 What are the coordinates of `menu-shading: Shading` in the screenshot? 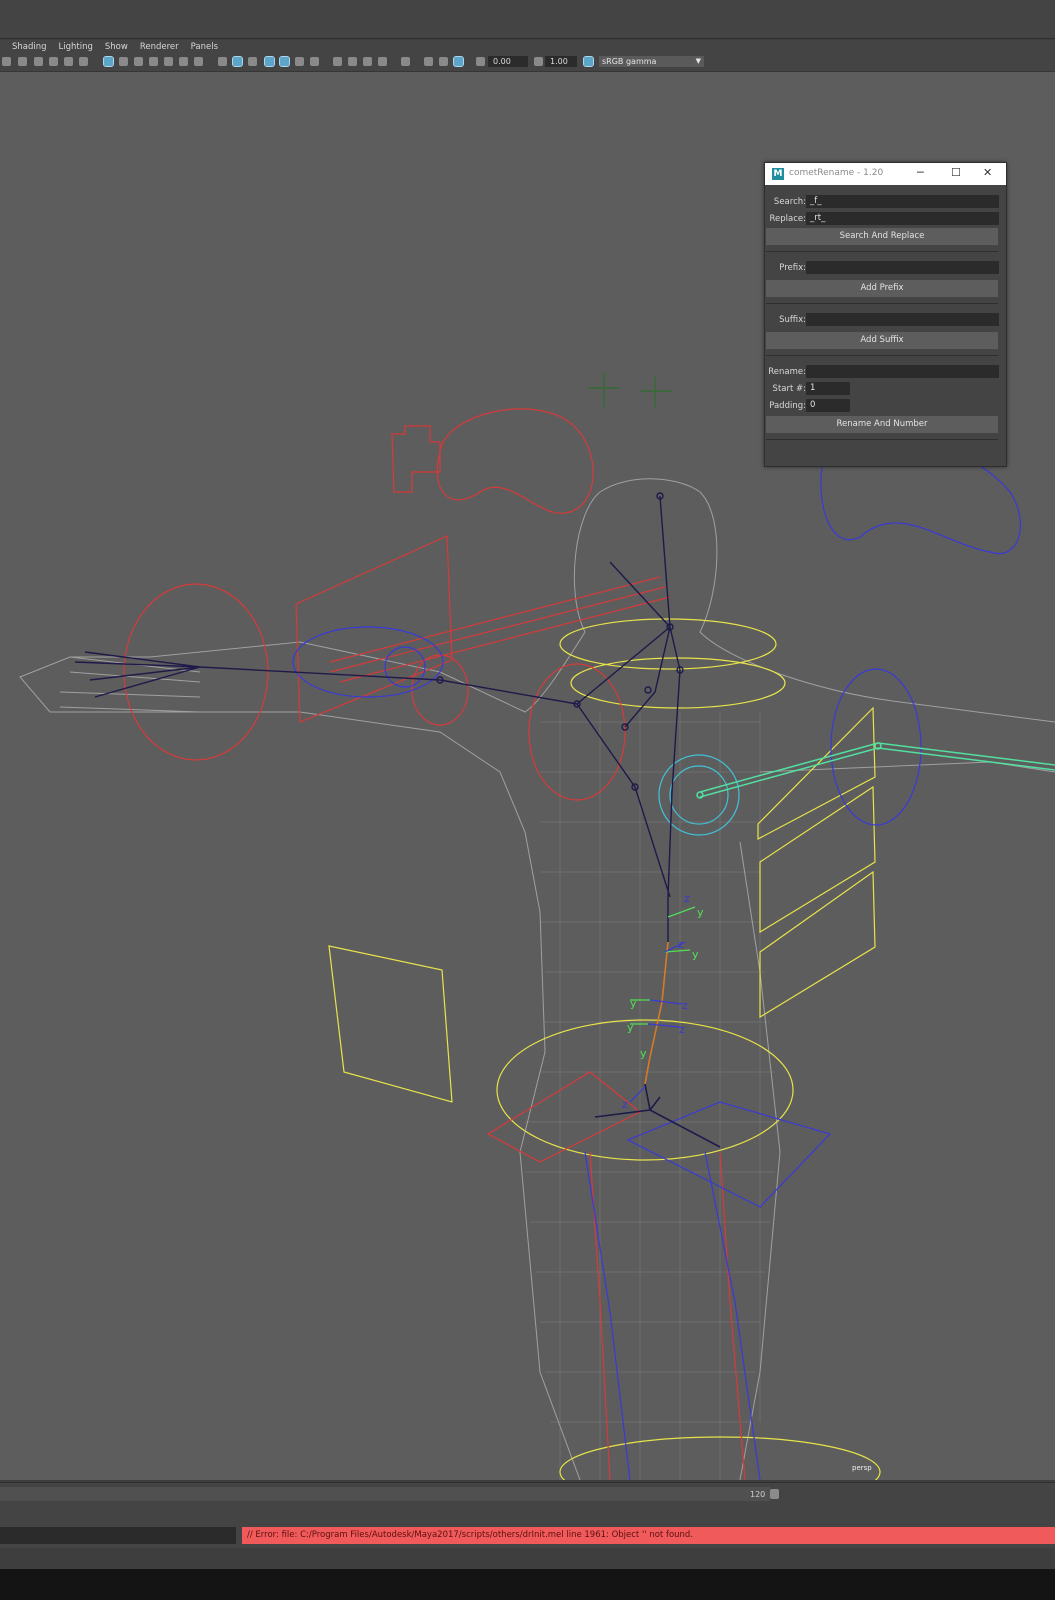 It's located at (29, 47).